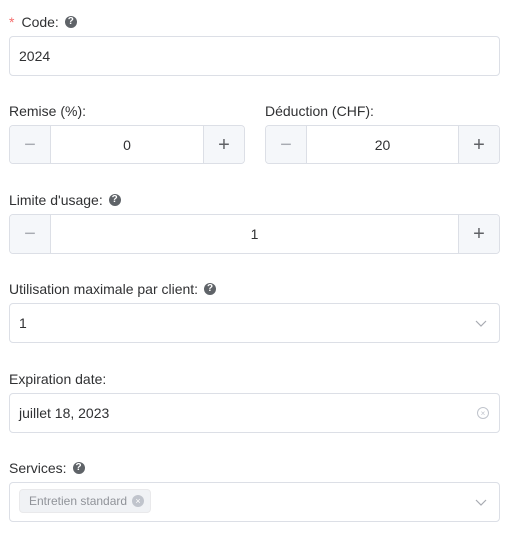  I want to click on clear-icon: ×, so click(483, 413).